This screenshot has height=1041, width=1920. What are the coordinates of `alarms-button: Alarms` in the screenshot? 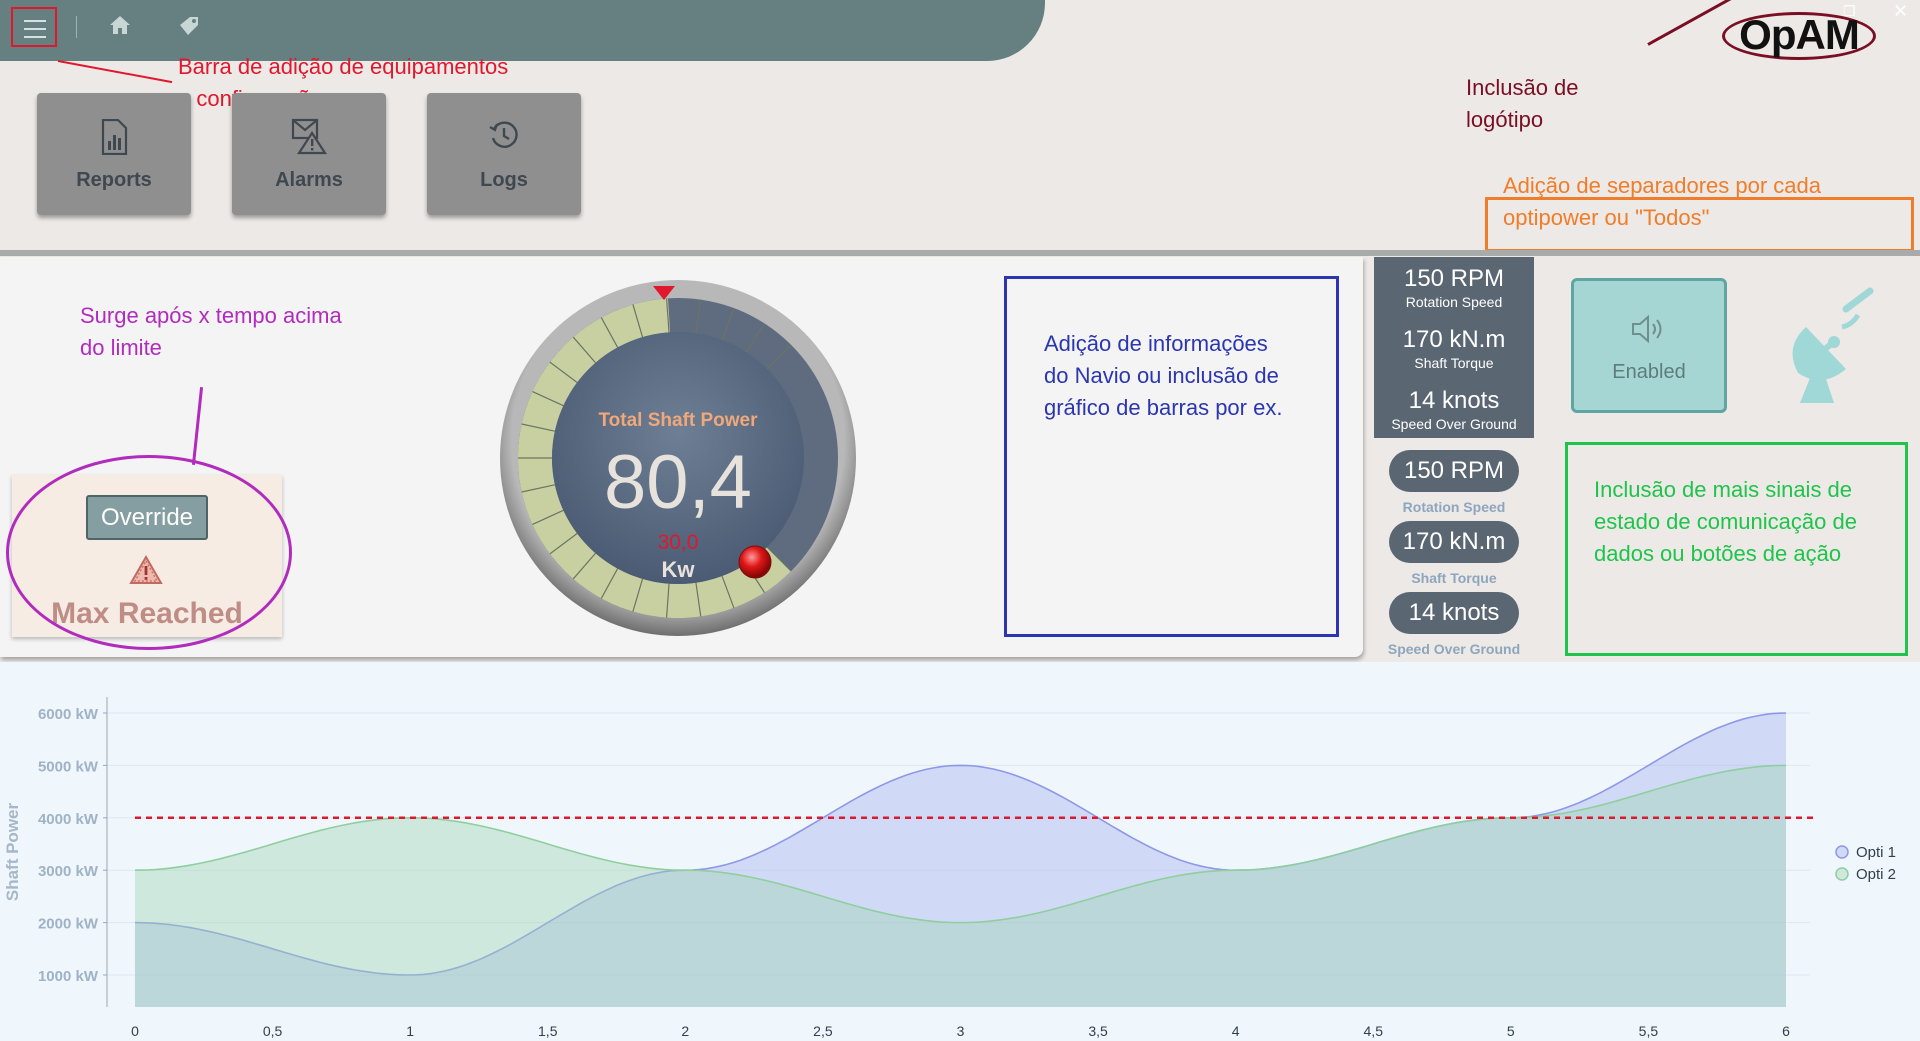 It's located at (309, 154).